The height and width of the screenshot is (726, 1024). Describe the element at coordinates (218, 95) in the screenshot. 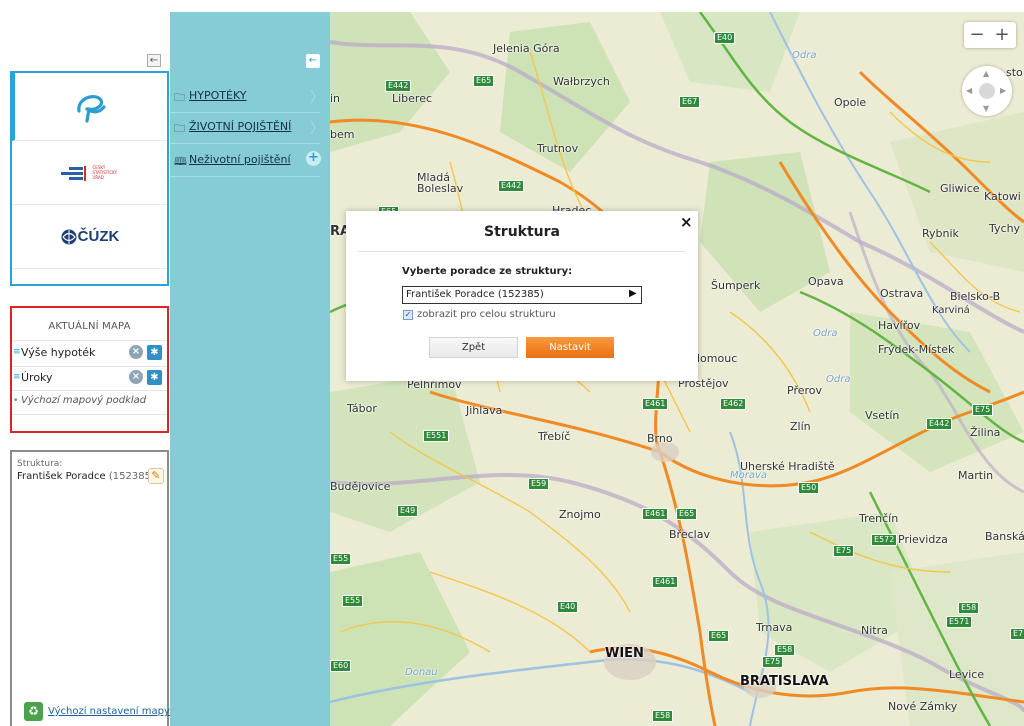

I see `nav-item-label: HYPOTÉKY` at that location.